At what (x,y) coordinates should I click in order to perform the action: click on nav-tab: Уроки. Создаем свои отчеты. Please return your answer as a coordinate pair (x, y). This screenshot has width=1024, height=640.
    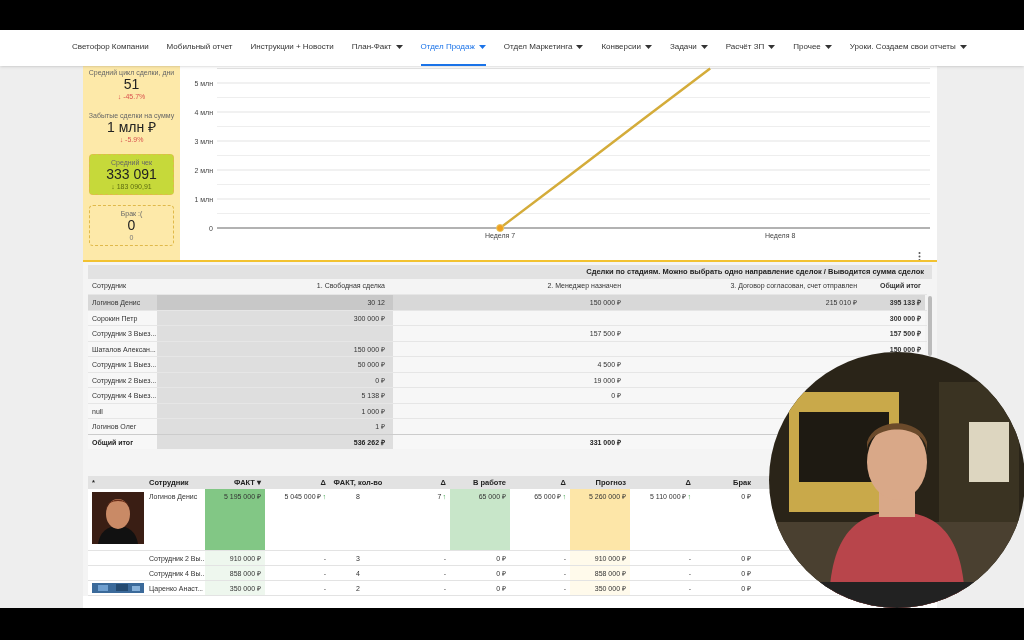
    Looking at the image, I should click on (908, 48).